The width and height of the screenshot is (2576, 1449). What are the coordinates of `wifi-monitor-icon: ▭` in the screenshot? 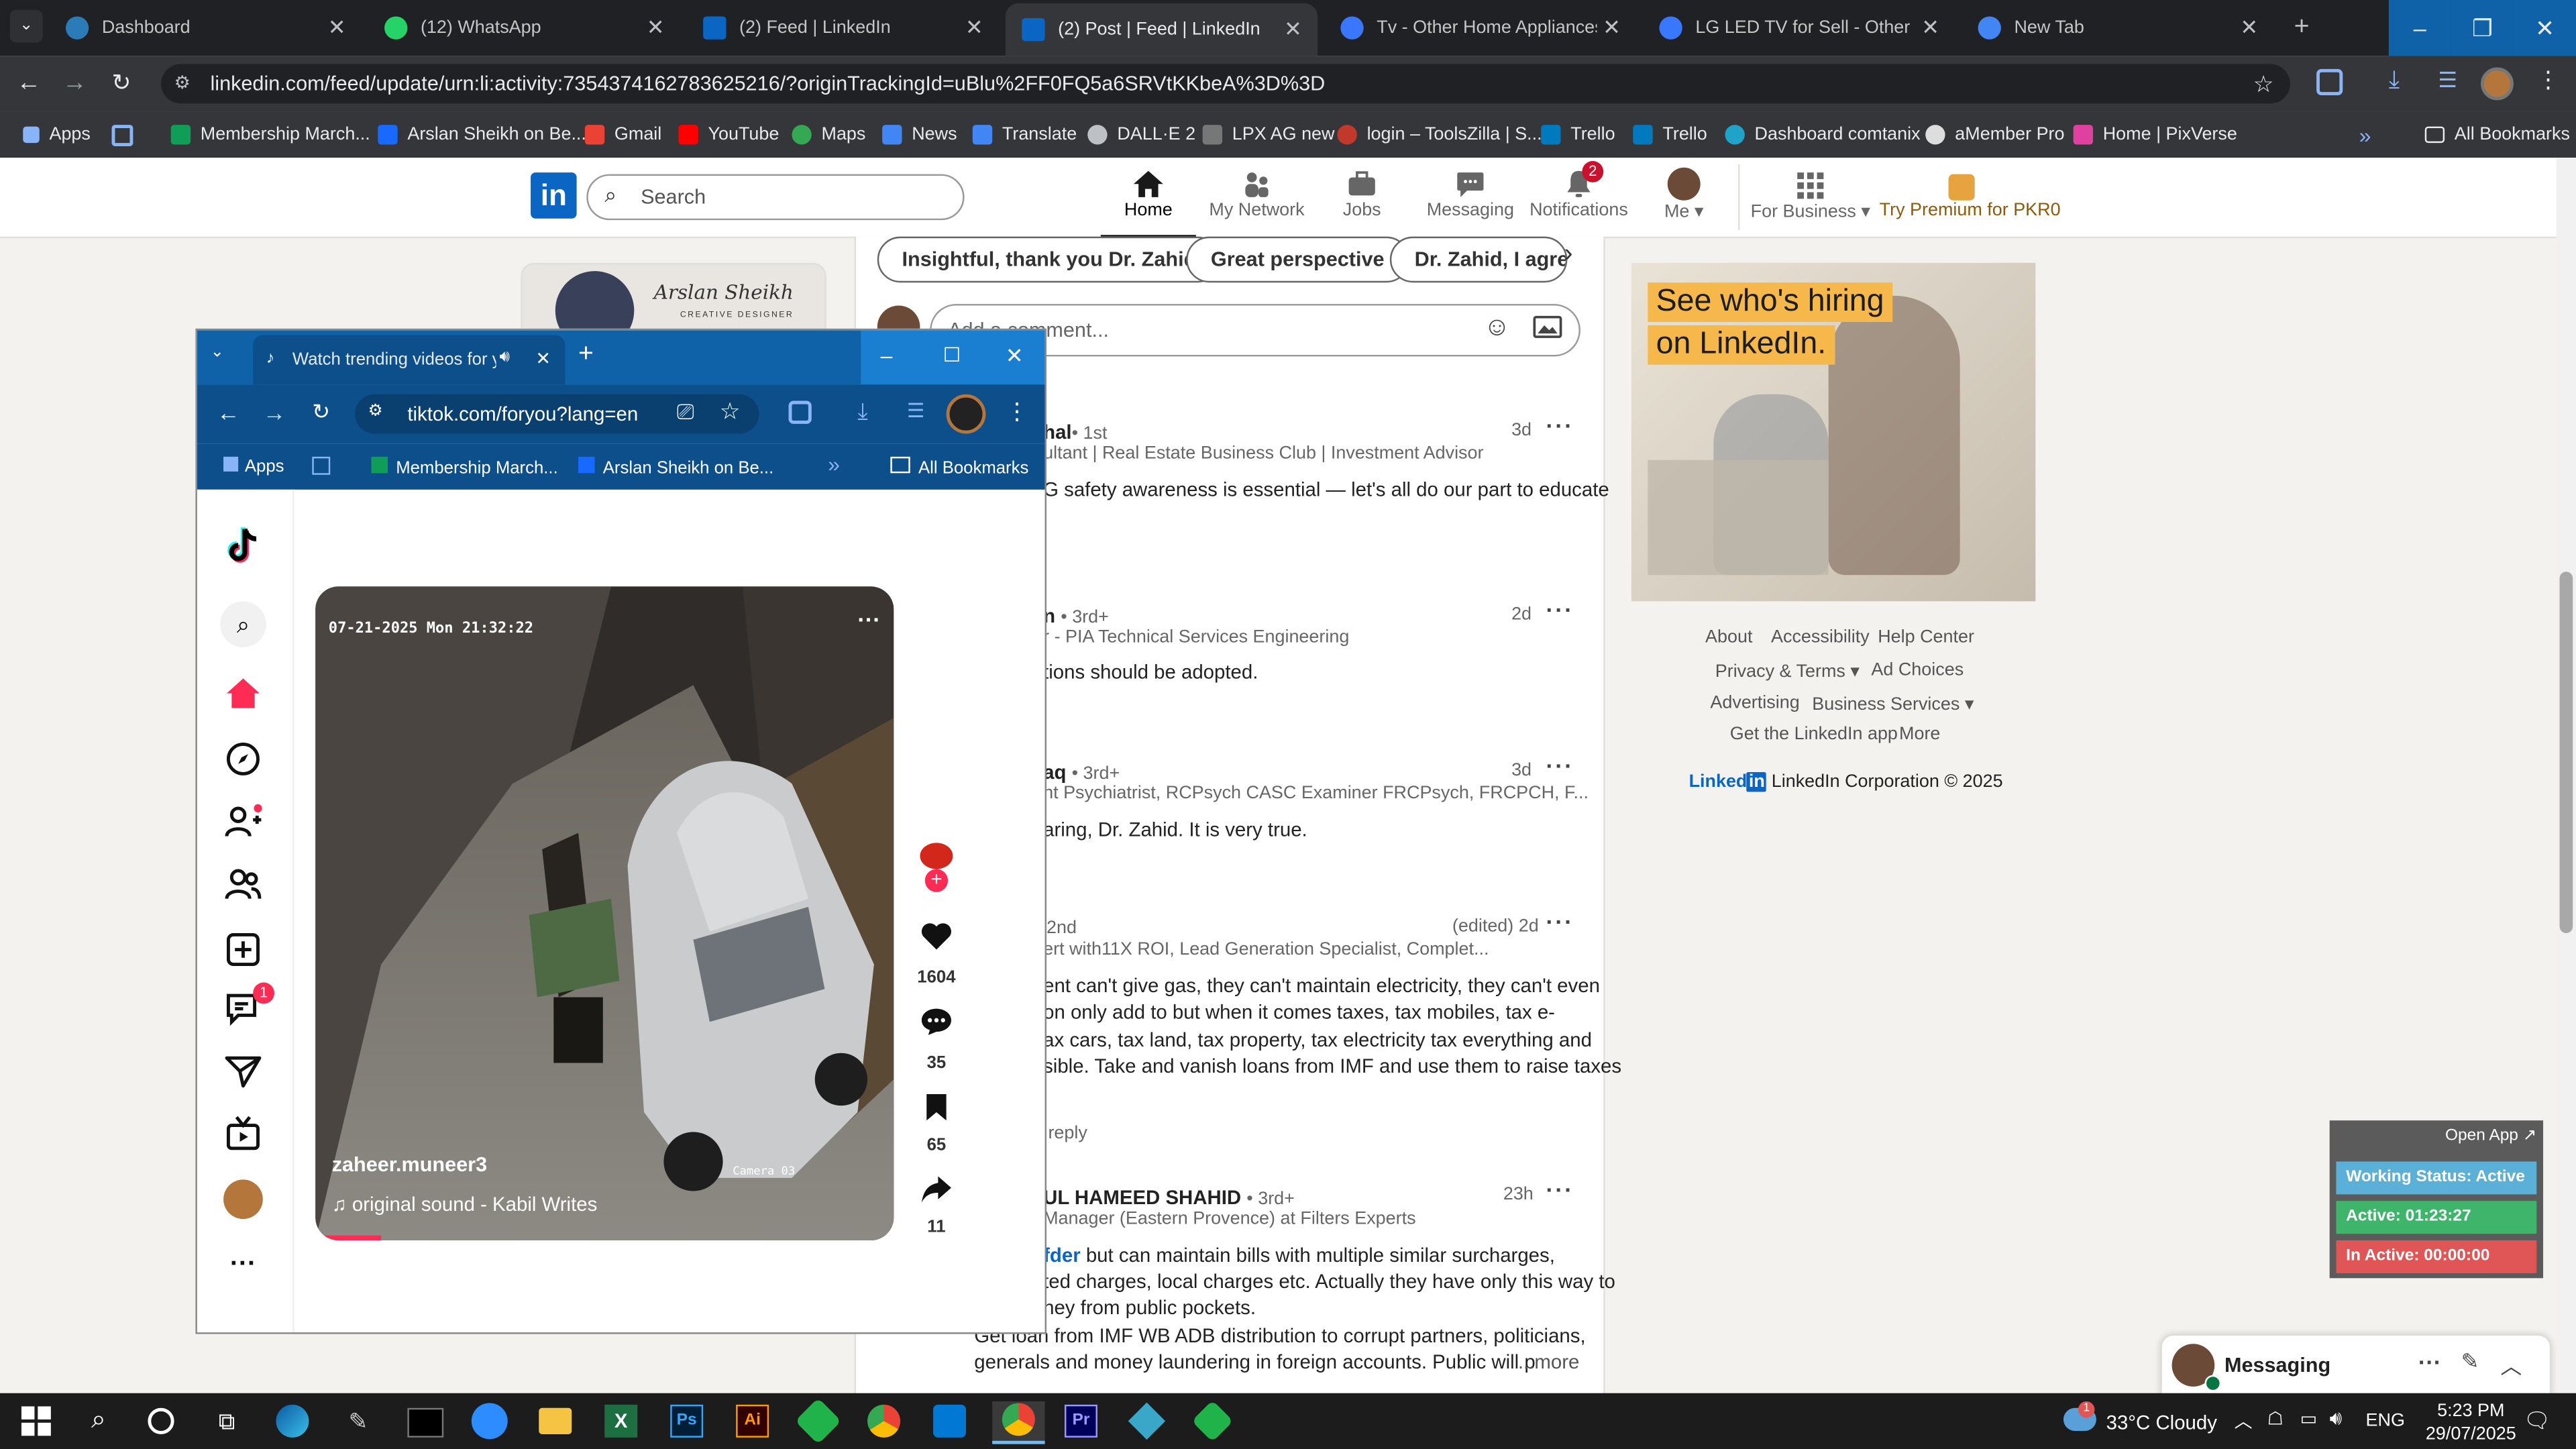 It's located at (2308, 1418).